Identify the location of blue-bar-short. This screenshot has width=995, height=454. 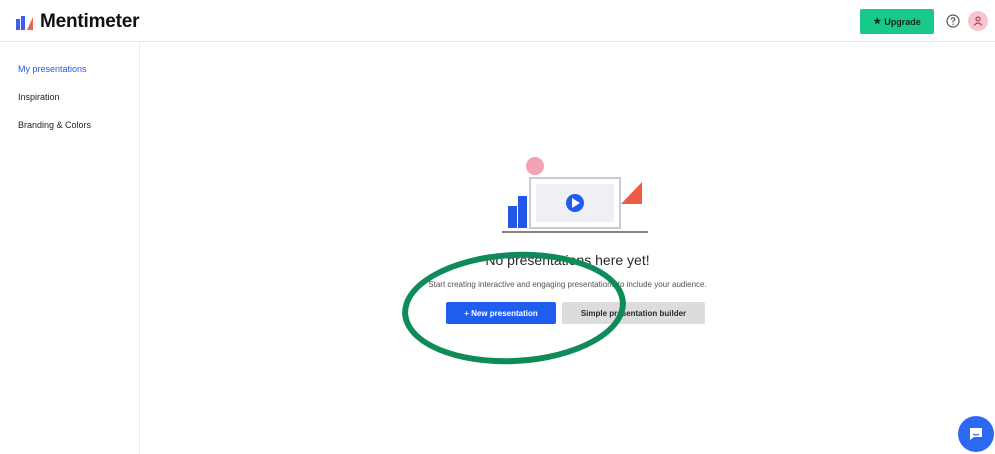
(512, 217).